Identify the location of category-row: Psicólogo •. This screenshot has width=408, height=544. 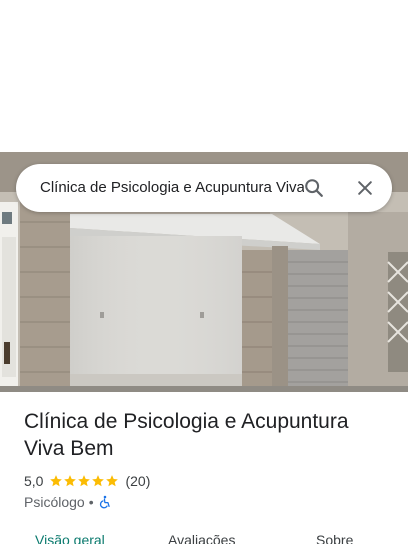
(68, 502).